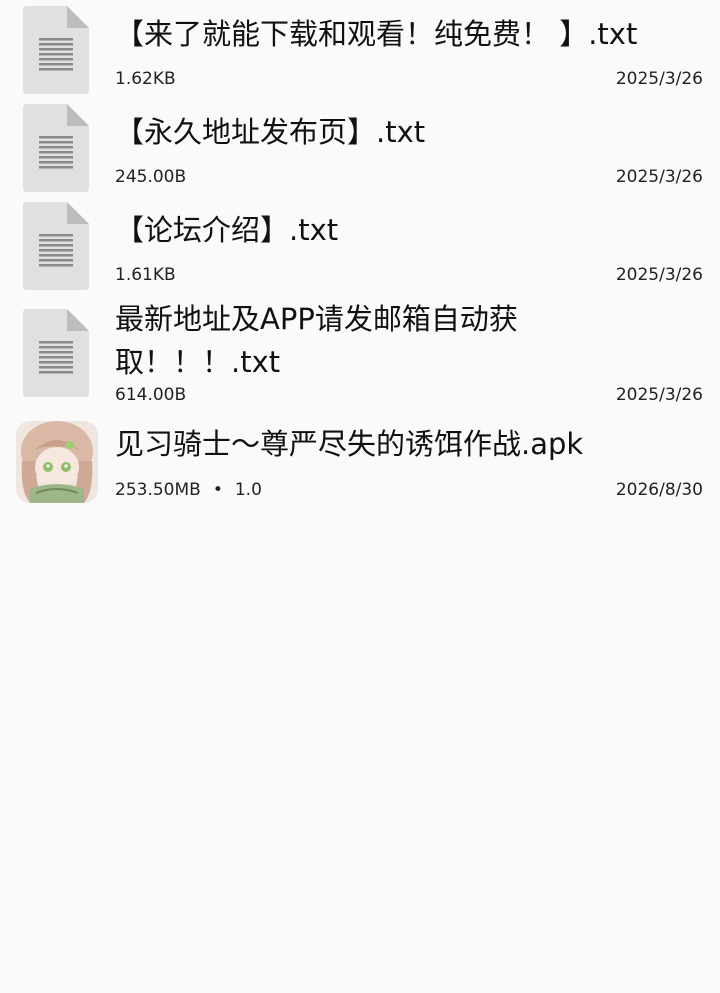 This screenshot has width=720, height=993. Describe the element at coordinates (659, 490) in the screenshot. I see `file-date: 2026/8/30` at that location.